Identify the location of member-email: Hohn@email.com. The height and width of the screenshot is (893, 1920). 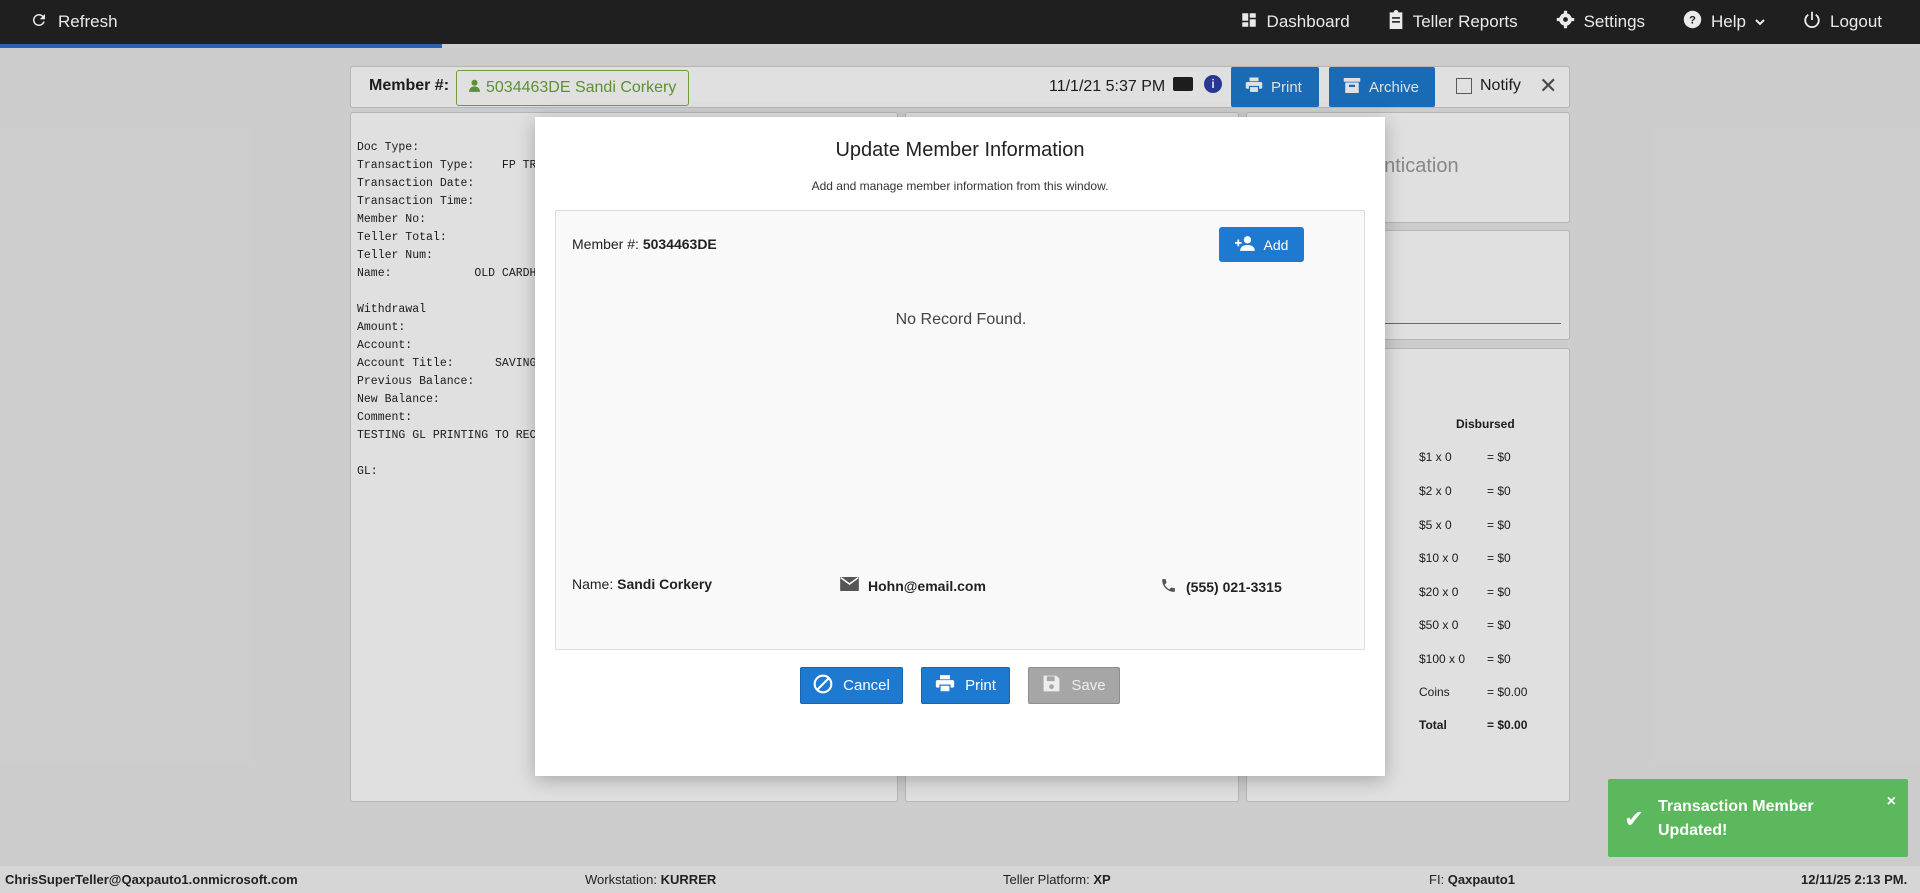
(913, 585).